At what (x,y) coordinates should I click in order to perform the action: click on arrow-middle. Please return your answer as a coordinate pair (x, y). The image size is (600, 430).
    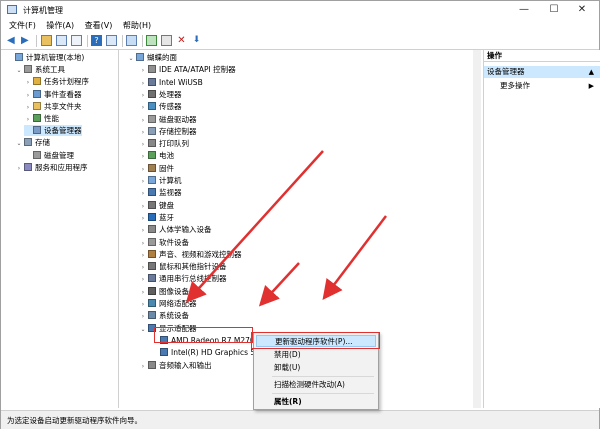
    Looking at the image, I should click on (279, 284).